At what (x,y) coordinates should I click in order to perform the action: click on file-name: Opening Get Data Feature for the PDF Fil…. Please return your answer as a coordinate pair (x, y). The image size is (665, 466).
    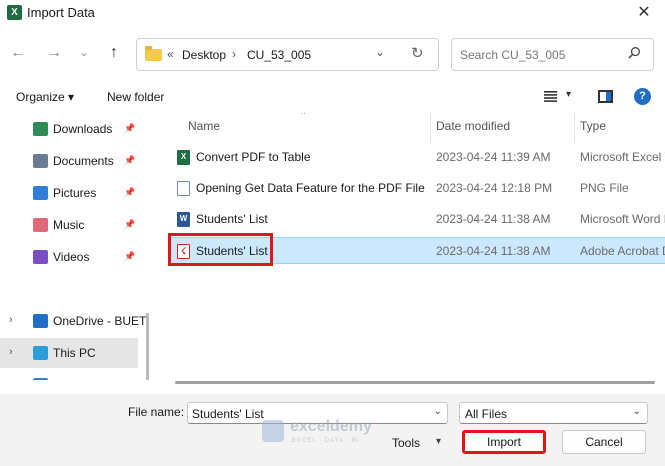
    Looking at the image, I should click on (310, 188).